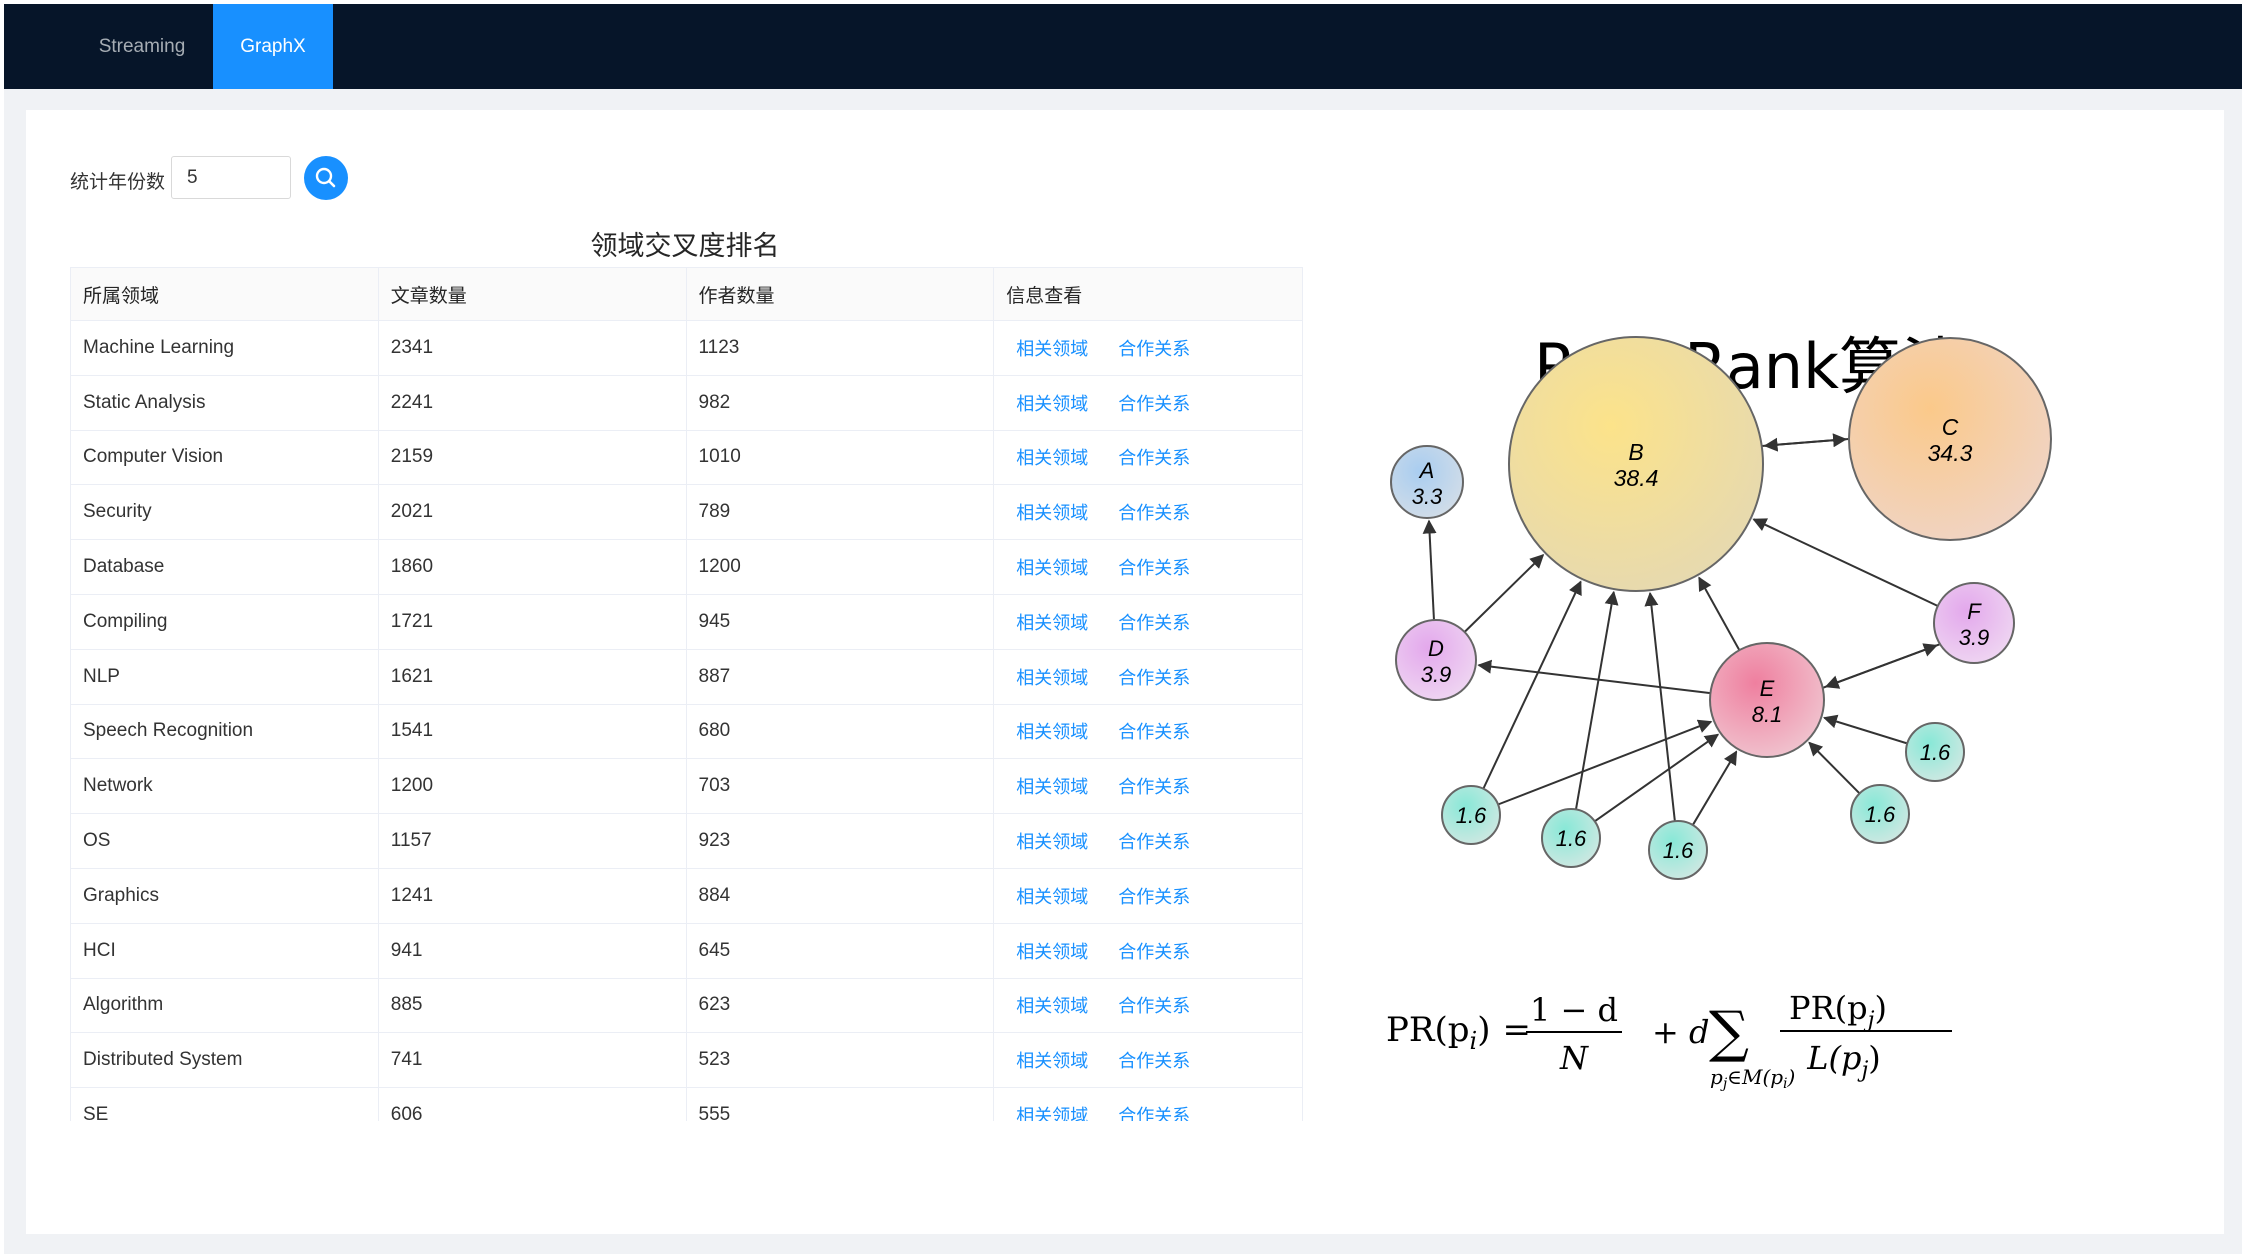 Image resolution: width=2246 pixels, height=1258 pixels. What do you see at coordinates (532, 896) in the screenshot?
I see `articles-cell: 1241` at bounding box center [532, 896].